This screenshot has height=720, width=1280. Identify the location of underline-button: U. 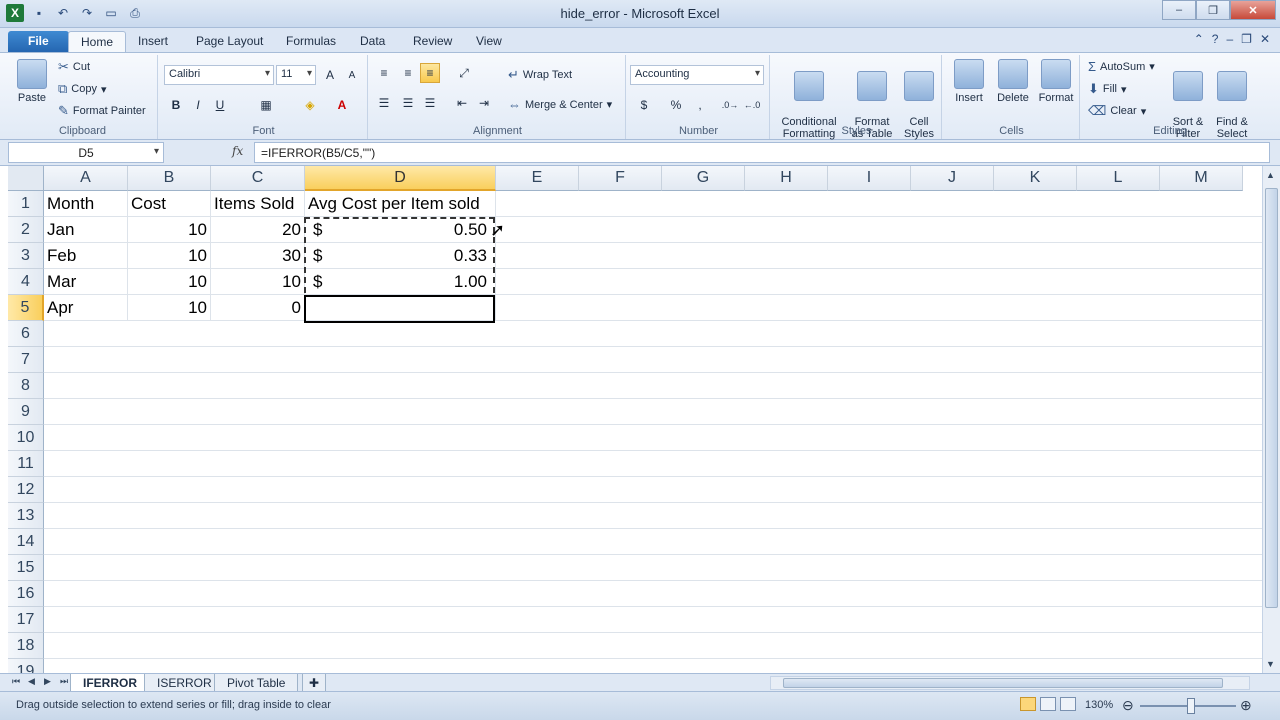
(220, 105).